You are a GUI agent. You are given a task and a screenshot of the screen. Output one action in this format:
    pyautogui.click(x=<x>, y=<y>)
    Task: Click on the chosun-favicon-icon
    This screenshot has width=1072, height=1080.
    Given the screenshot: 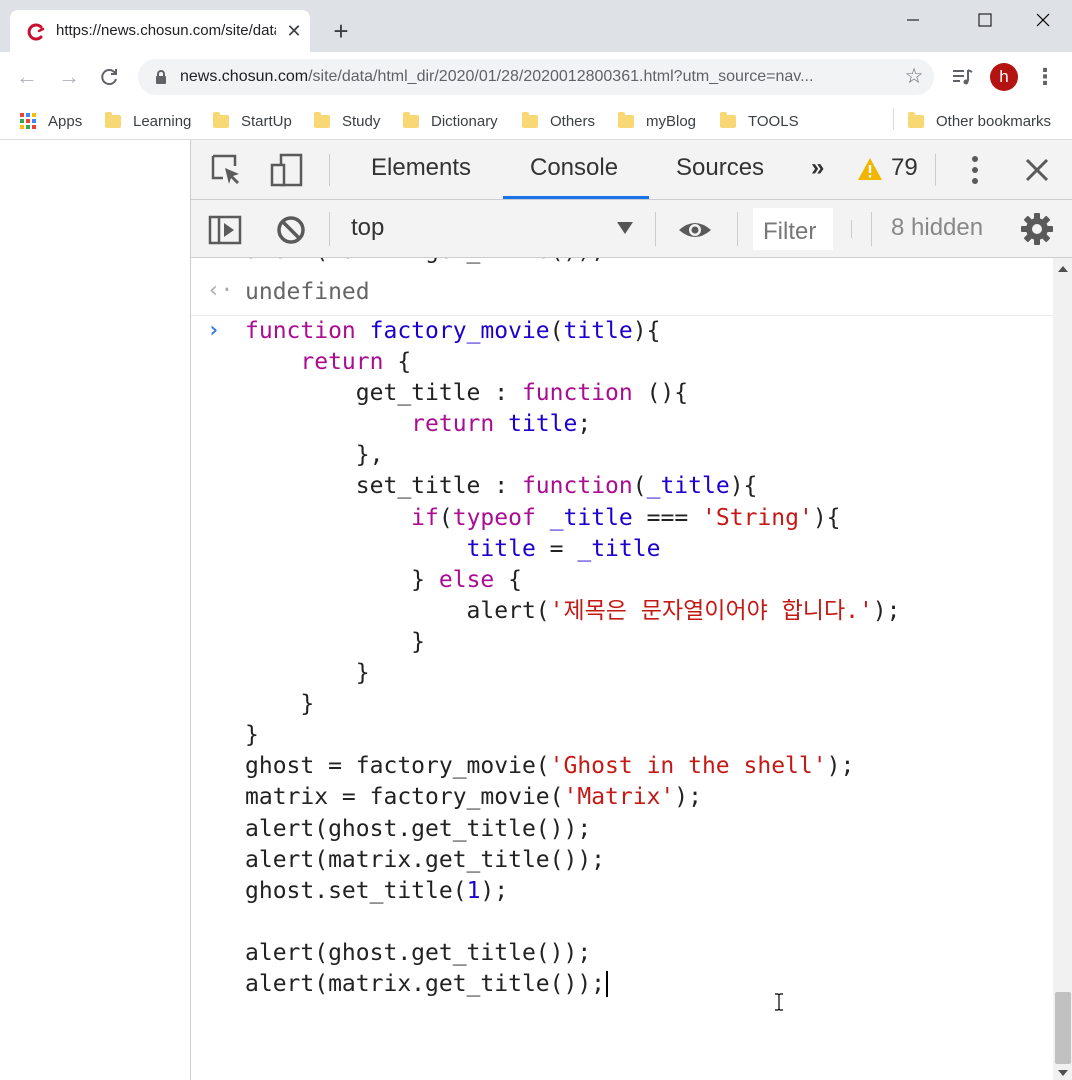 What is the action you would take?
    pyautogui.click(x=36, y=32)
    